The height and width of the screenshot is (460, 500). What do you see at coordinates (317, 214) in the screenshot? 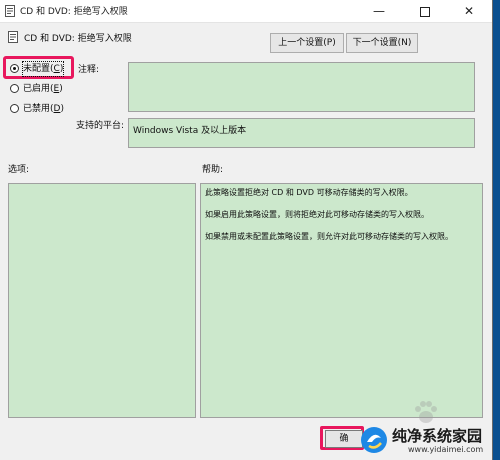
I see `help-paragraph: 如果启用此策略设置，则将拒绝对此可移动存储类的写入权限。` at bounding box center [317, 214].